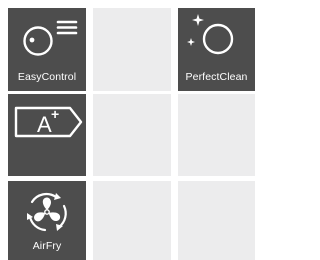 The image size is (320, 260). What do you see at coordinates (216, 77) in the screenshot?
I see `tile-label: PerfectClean` at bounding box center [216, 77].